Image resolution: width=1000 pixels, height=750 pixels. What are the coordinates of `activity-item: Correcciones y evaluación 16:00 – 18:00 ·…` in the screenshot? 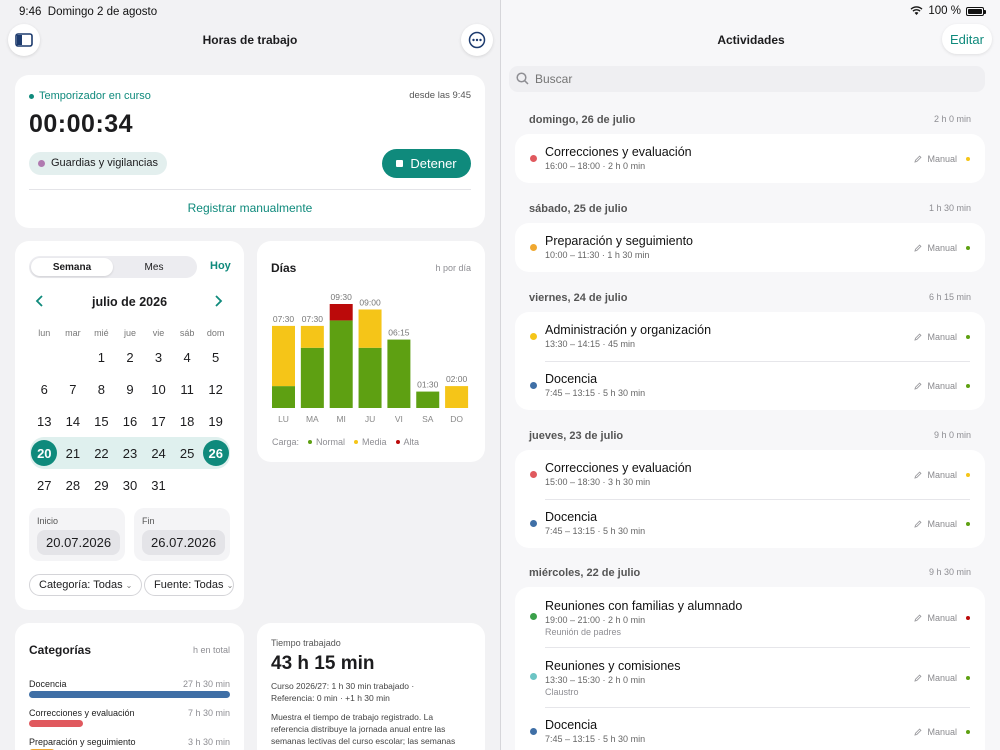 It's located at (750, 158).